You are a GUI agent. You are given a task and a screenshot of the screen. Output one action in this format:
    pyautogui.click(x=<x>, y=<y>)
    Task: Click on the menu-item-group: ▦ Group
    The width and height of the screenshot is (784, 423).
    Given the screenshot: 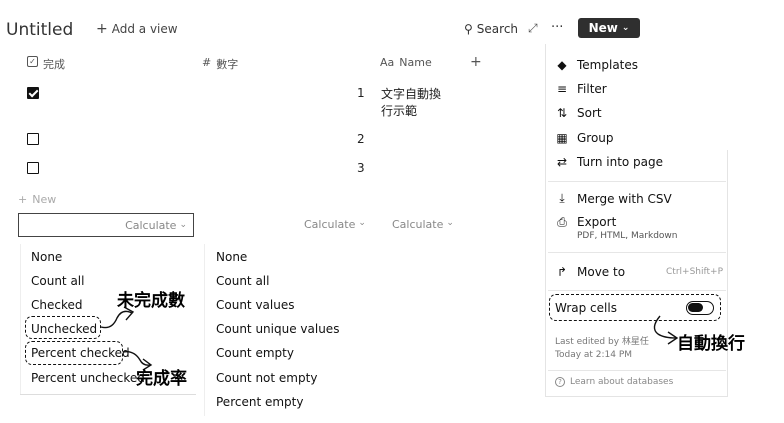 What is the action you would take?
    pyautogui.click(x=584, y=138)
    